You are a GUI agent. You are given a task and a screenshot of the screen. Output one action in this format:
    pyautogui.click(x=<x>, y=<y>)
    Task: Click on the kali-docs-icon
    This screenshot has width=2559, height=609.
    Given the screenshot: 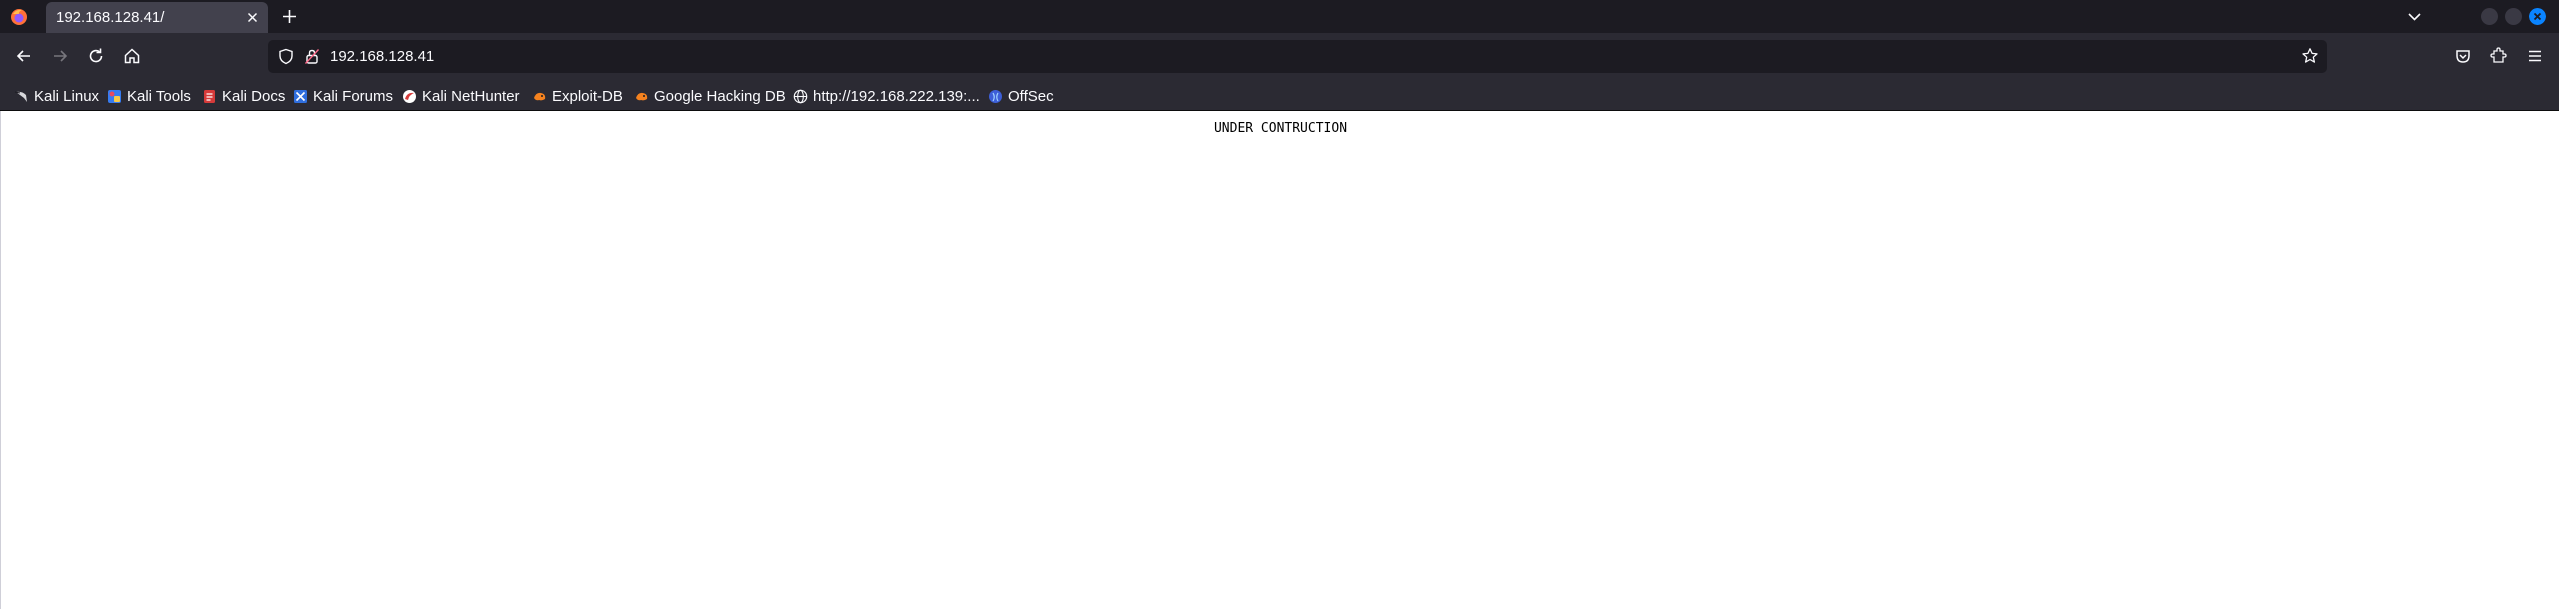 What is the action you would take?
    pyautogui.click(x=209, y=96)
    